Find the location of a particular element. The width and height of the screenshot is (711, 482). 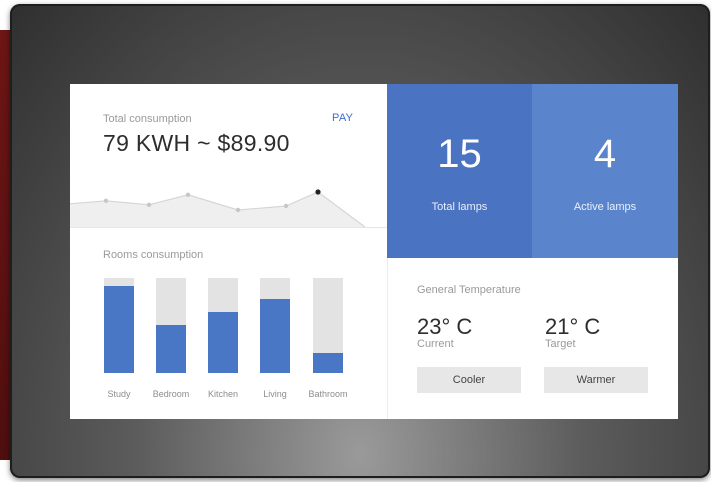

general-temperature-title: General Temperature is located at coordinates (469, 290).